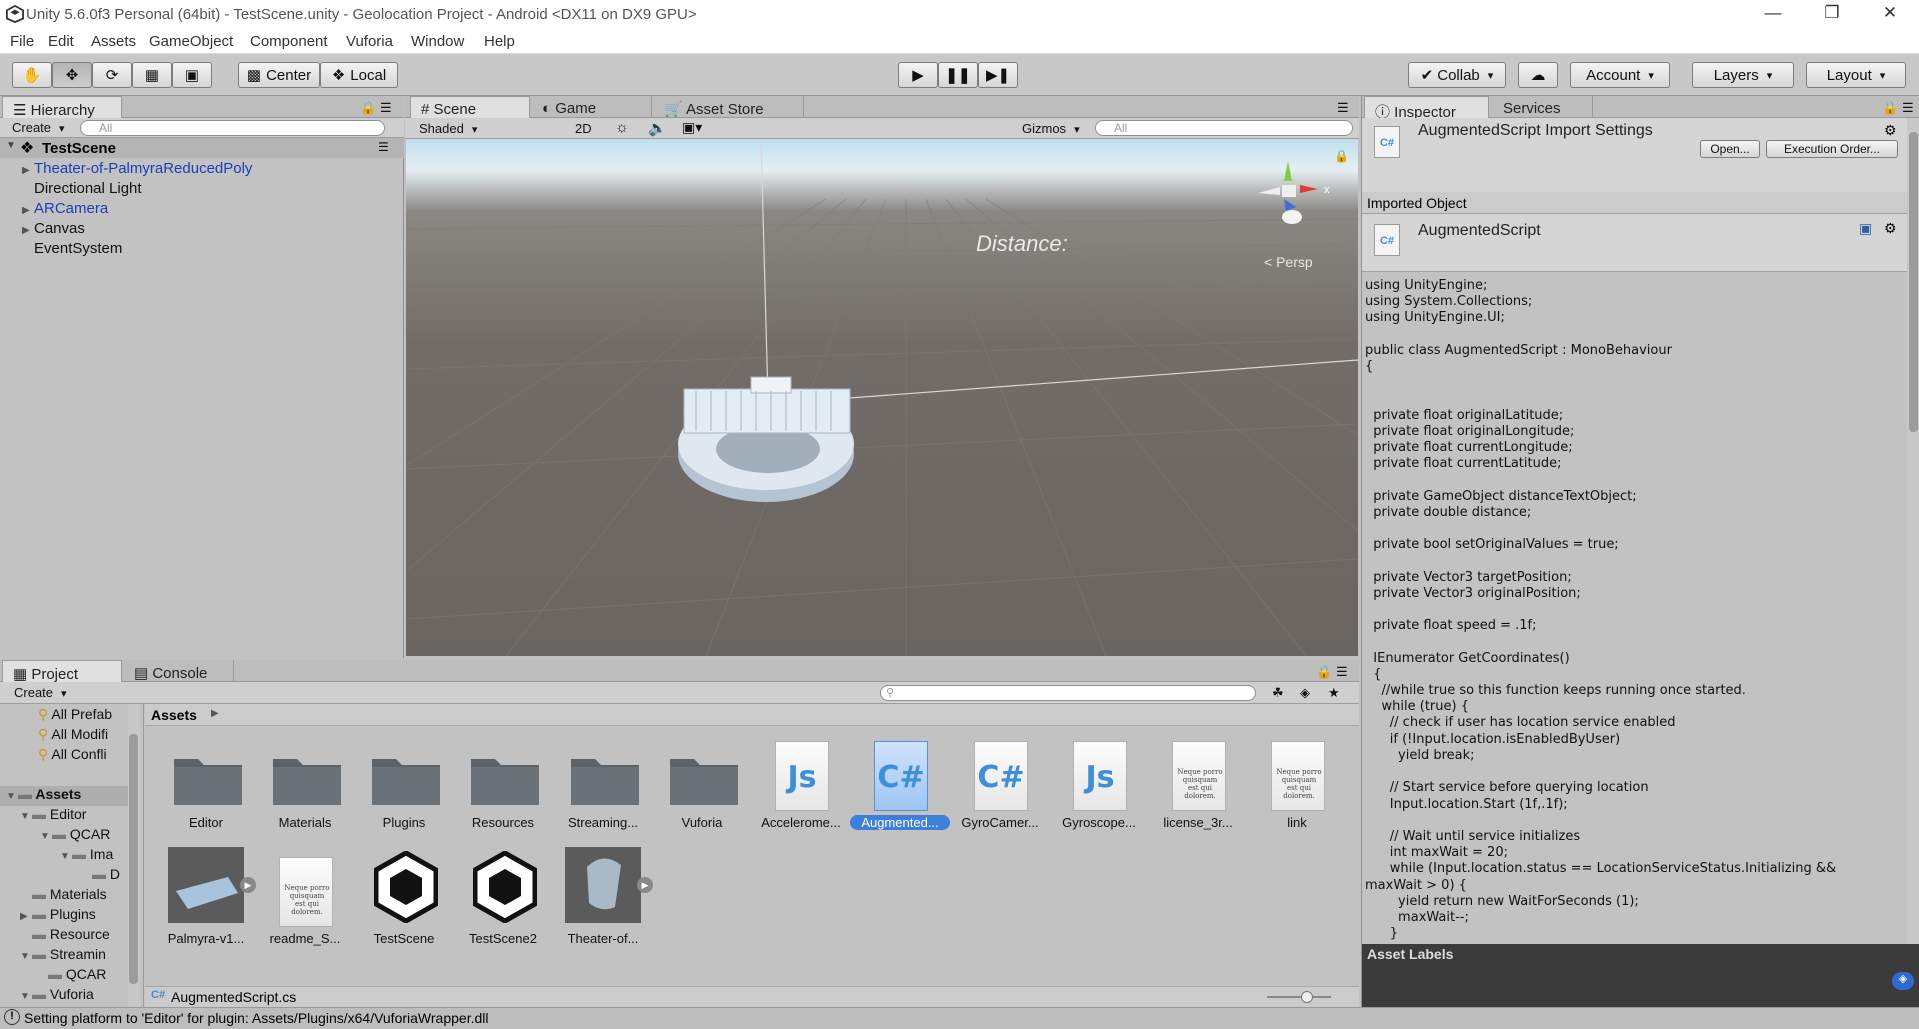 Image resolution: width=1919 pixels, height=1029 pixels. I want to click on theater-model, so click(766, 439).